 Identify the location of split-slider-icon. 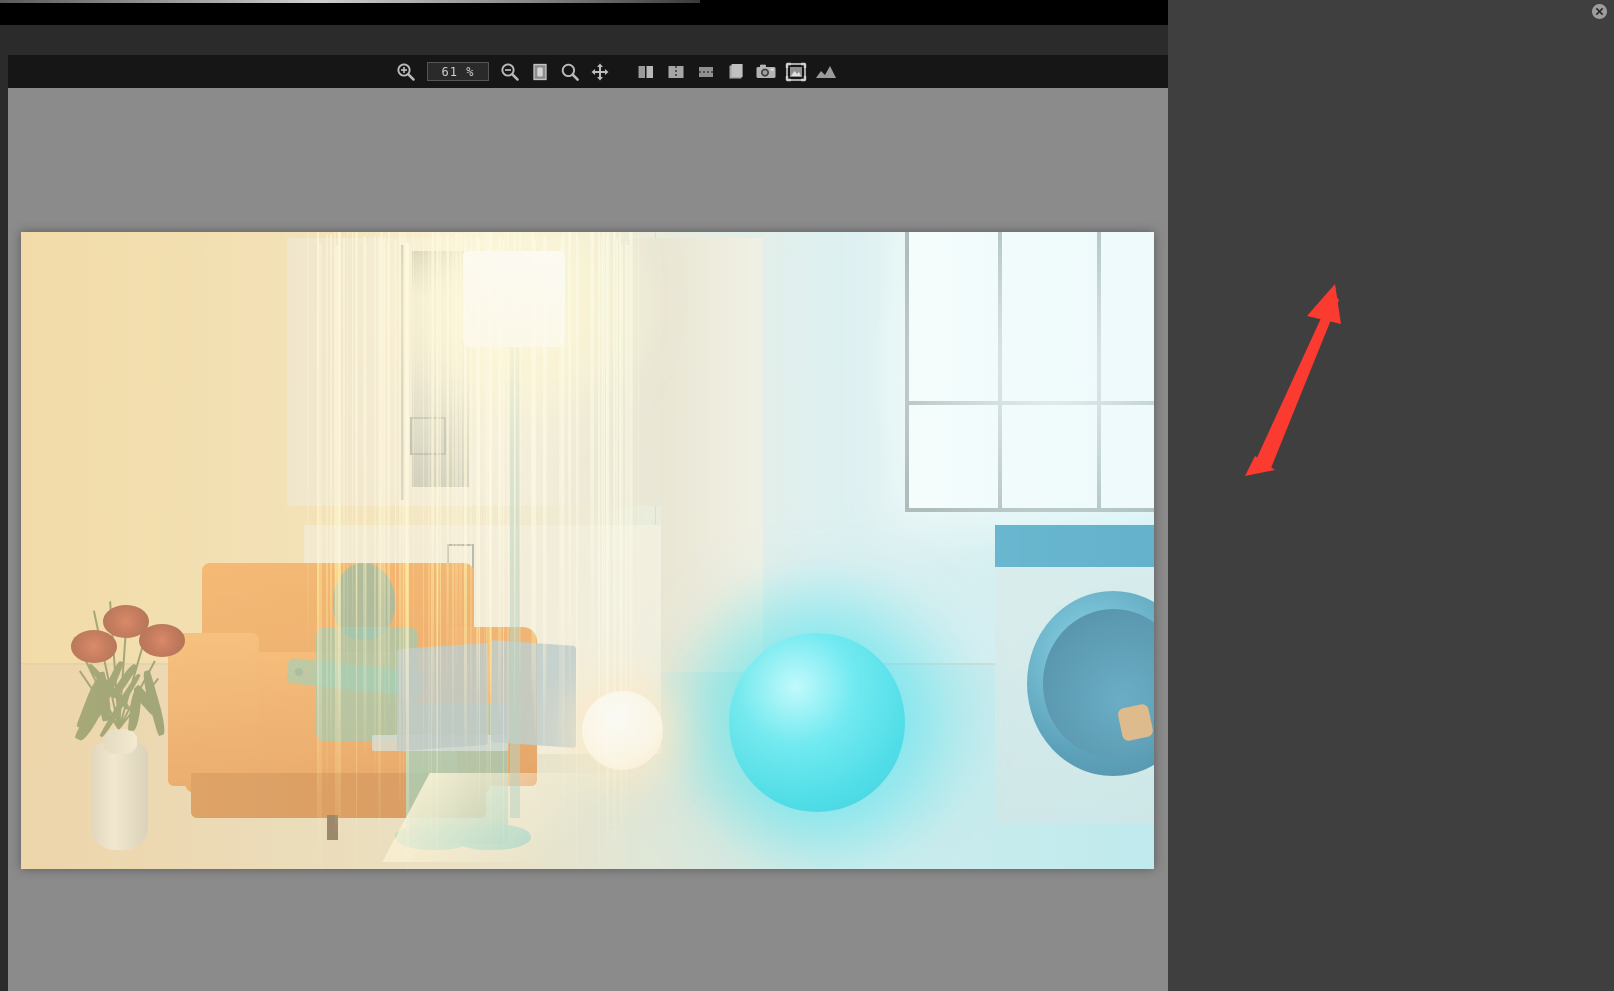
(676, 71).